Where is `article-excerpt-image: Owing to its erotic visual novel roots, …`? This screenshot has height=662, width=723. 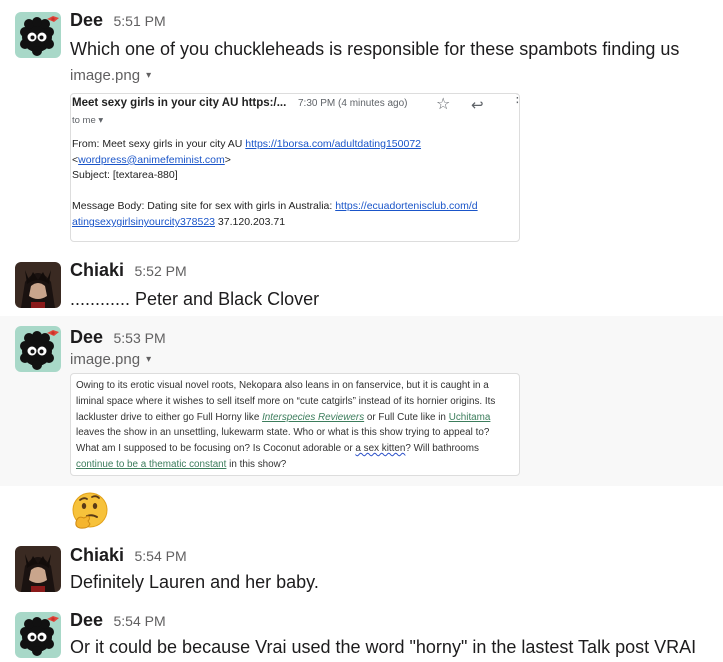 article-excerpt-image: Owing to its erotic visual novel roots, … is located at coordinates (295, 424).